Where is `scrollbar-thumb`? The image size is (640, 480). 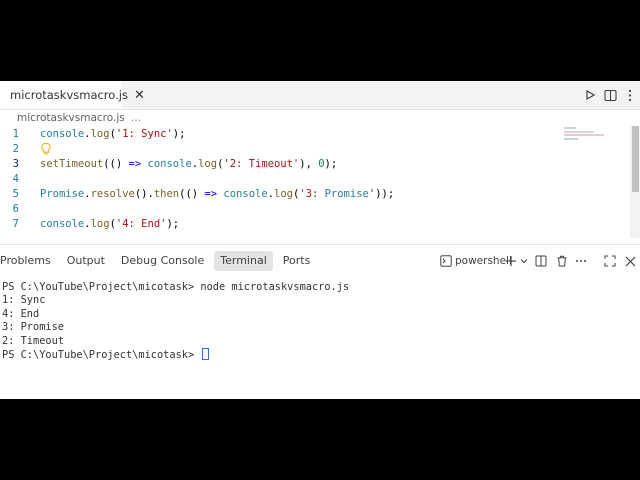
scrollbar-thumb is located at coordinates (635, 159).